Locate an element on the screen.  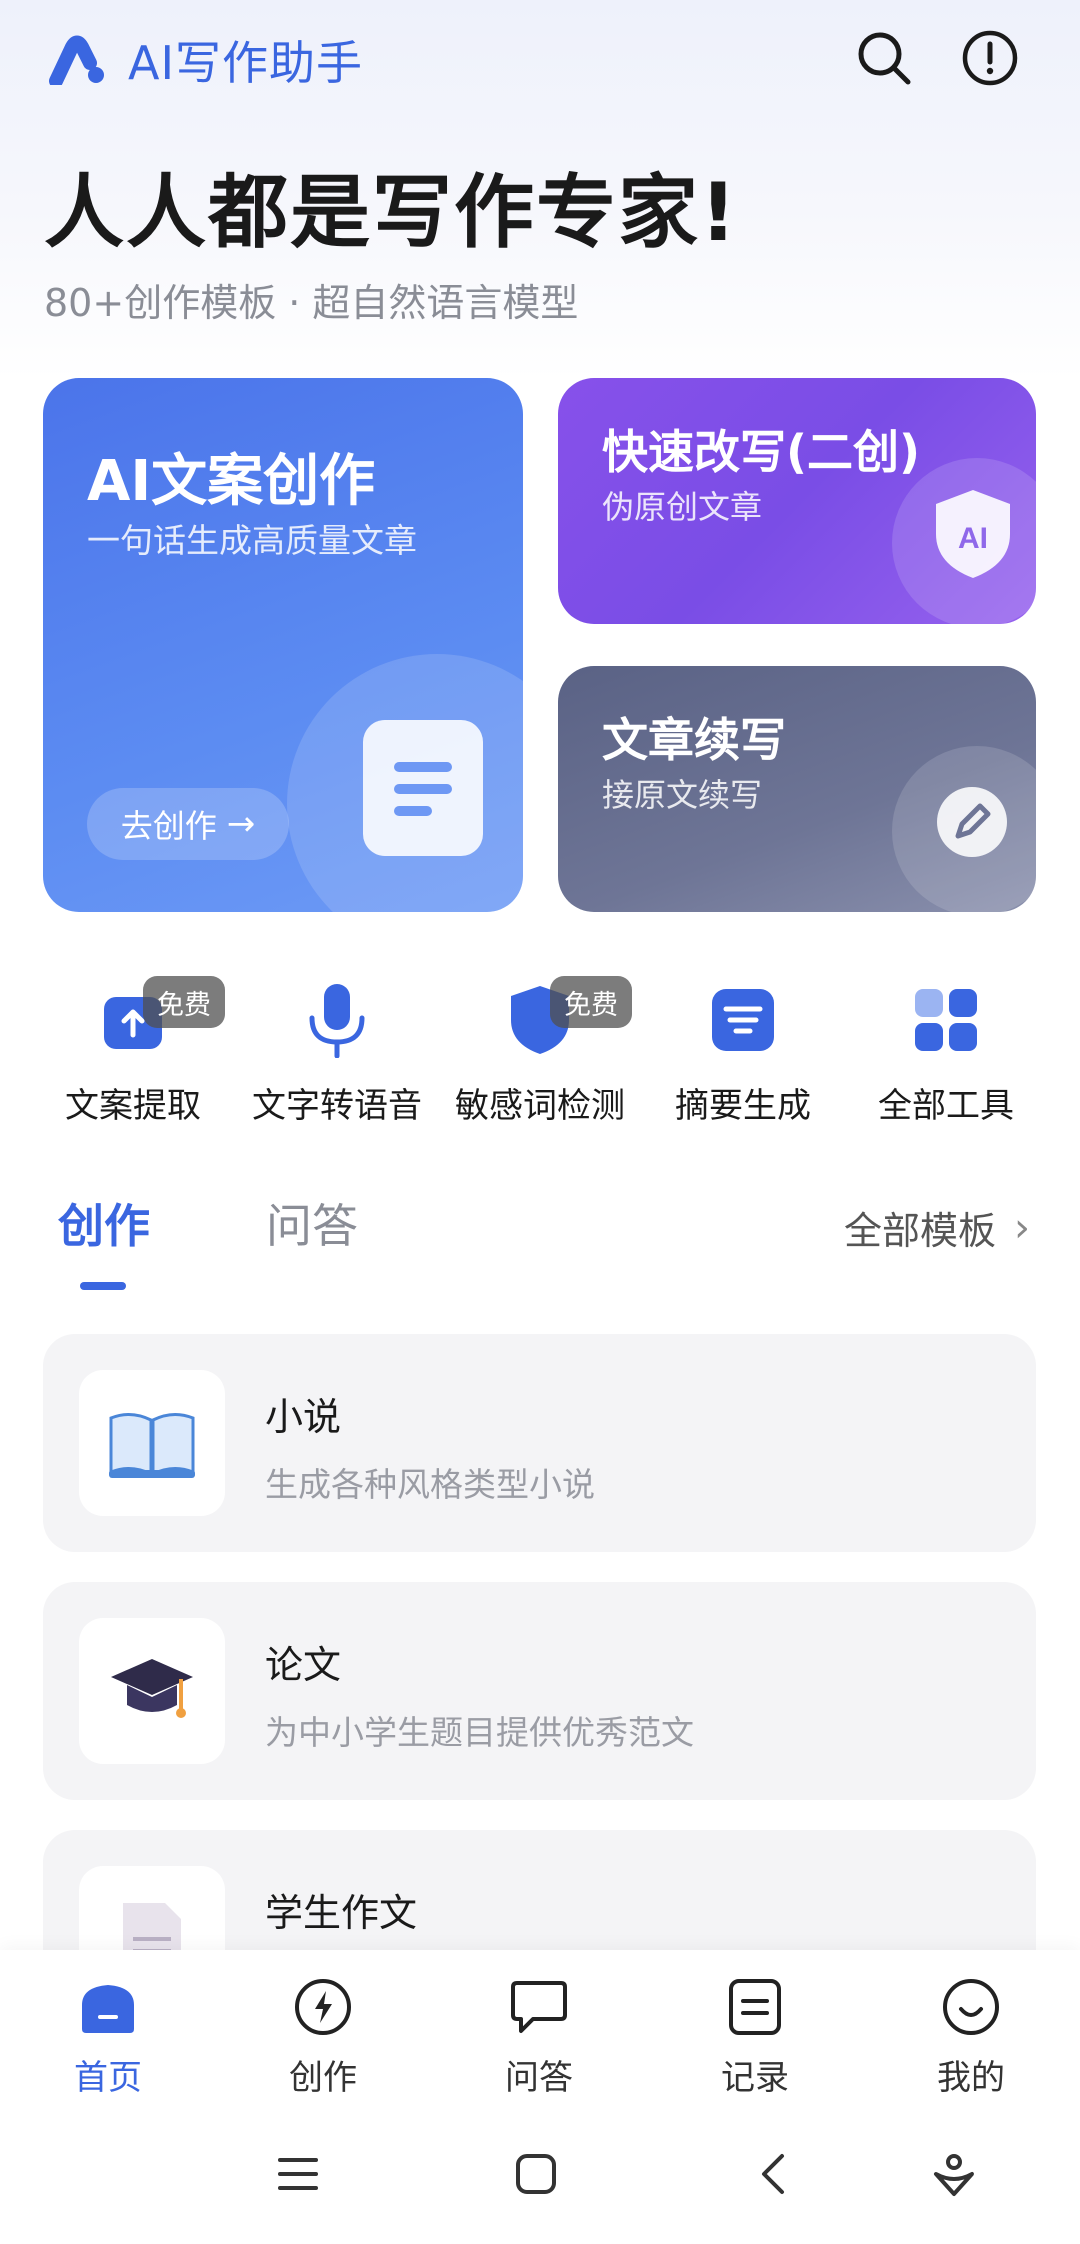
card-title: AI文案创作 is located at coordinates (231, 481).